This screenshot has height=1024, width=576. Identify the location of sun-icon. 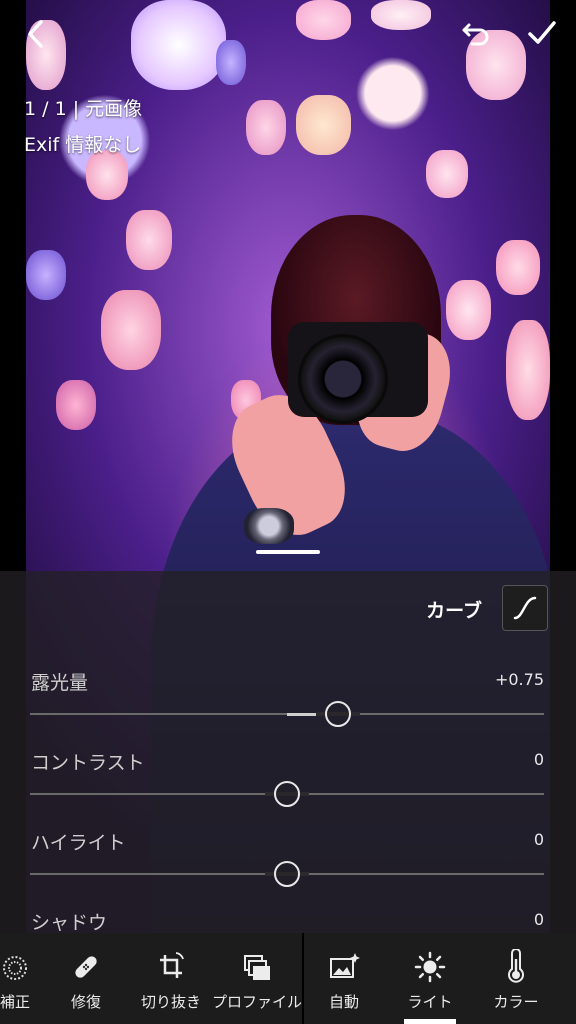
(430, 967).